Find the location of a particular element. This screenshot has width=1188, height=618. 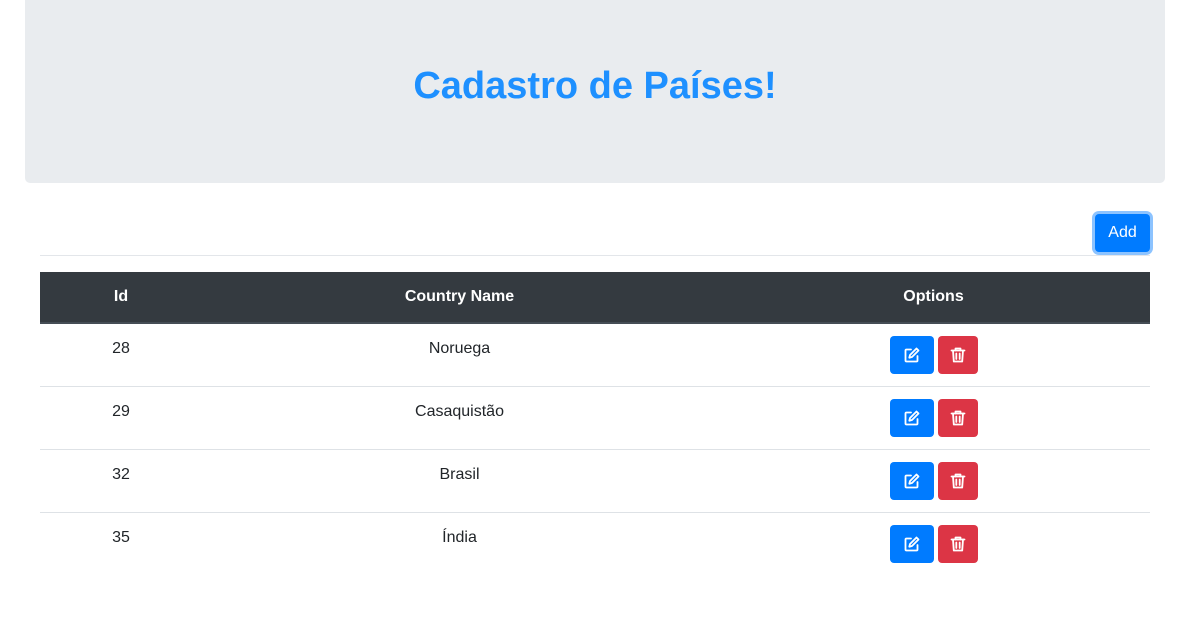

table-row: 32 Brasil is located at coordinates (595, 481).